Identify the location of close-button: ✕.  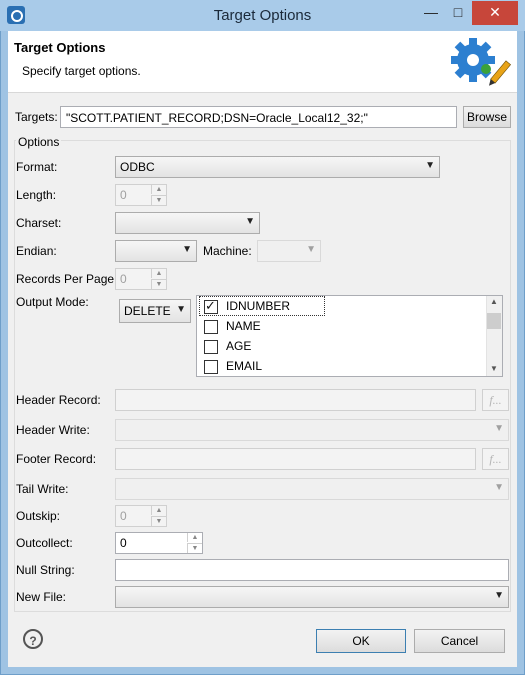
(495, 13).